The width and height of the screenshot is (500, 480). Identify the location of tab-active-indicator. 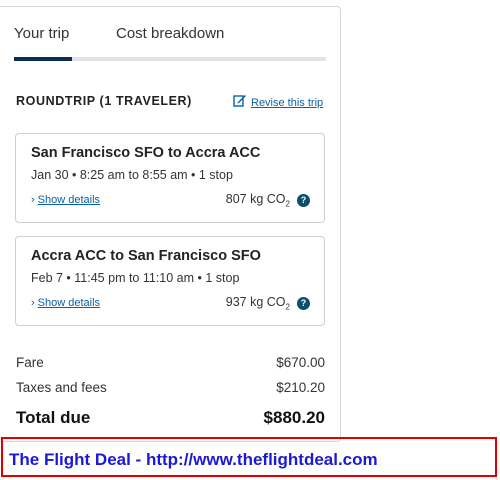
(43, 59).